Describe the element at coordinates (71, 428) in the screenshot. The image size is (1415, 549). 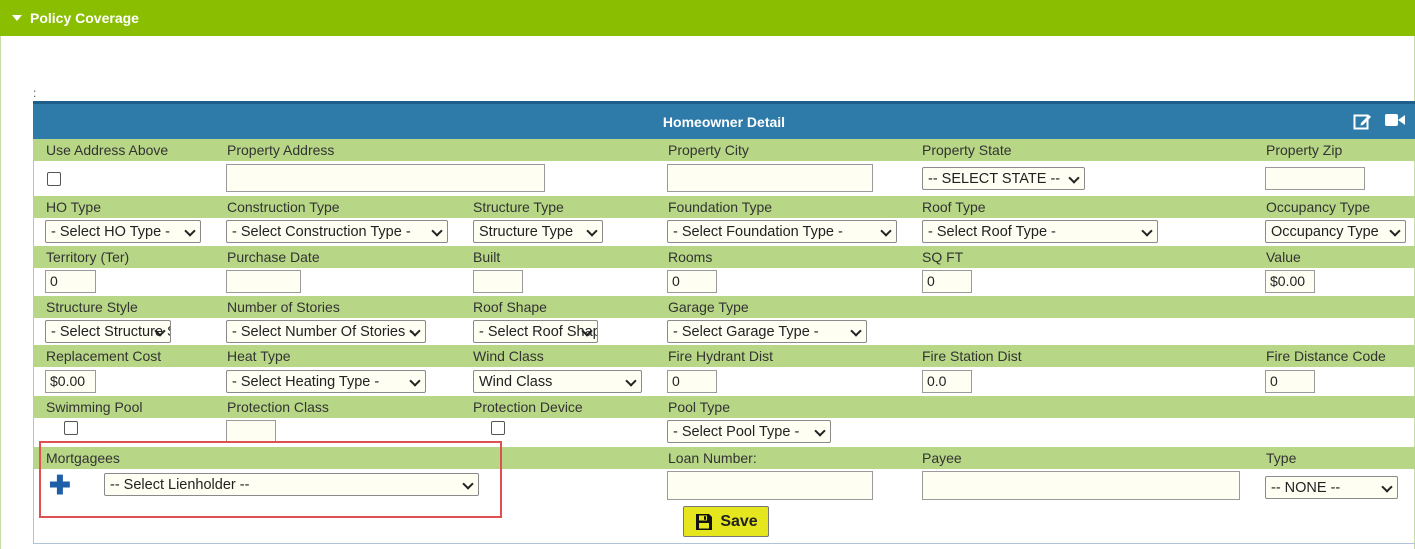
I see `swimming-pool-checkbox` at that location.